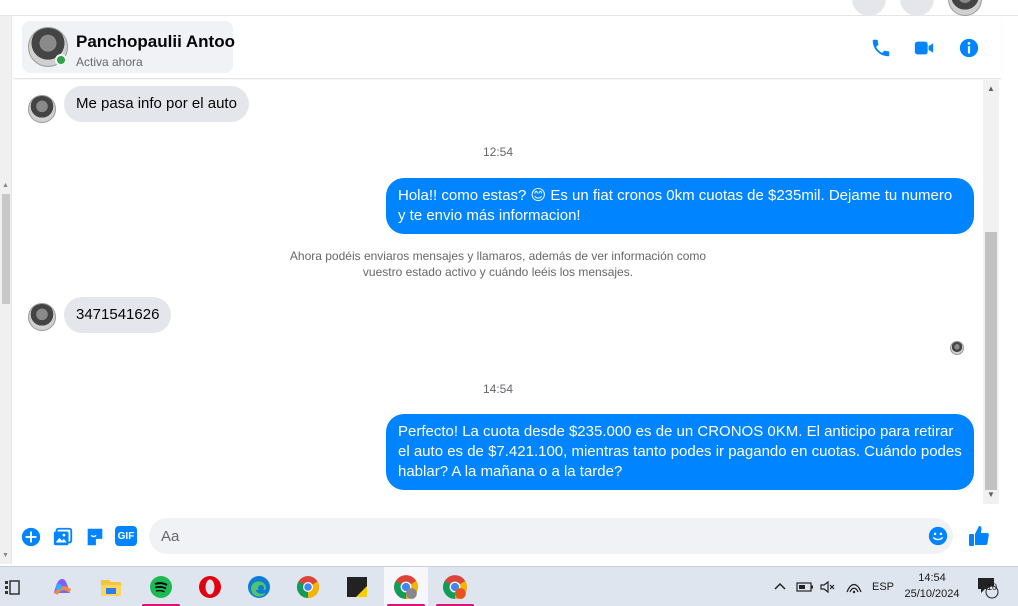  What do you see at coordinates (991, 587) in the screenshot?
I see `notification-count-badge: 10` at bounding box center [991, 587].